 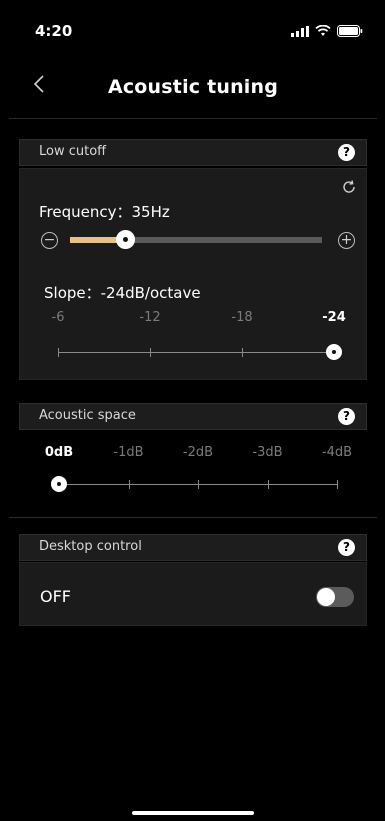 What do you see at coordinates (193, 517) in the screenshot?
I see `acoustic-space-divider` at bounding box center [193, 517].